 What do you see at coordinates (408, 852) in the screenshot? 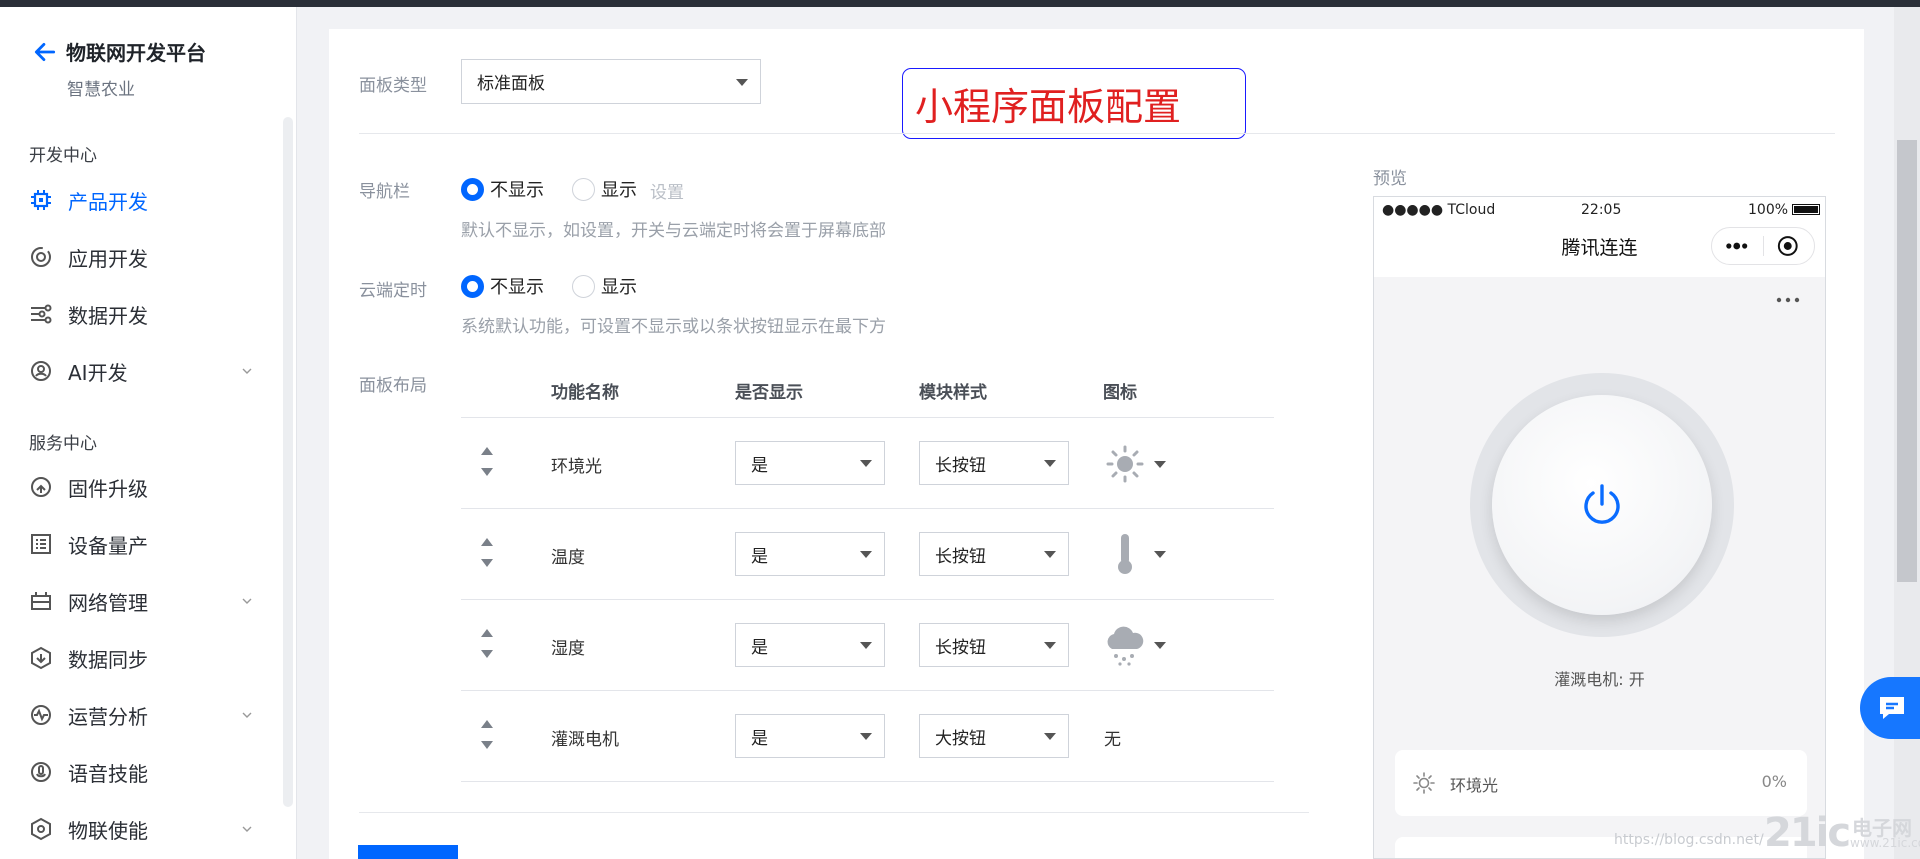
I see `save-button` at bounding box center [408, 852].